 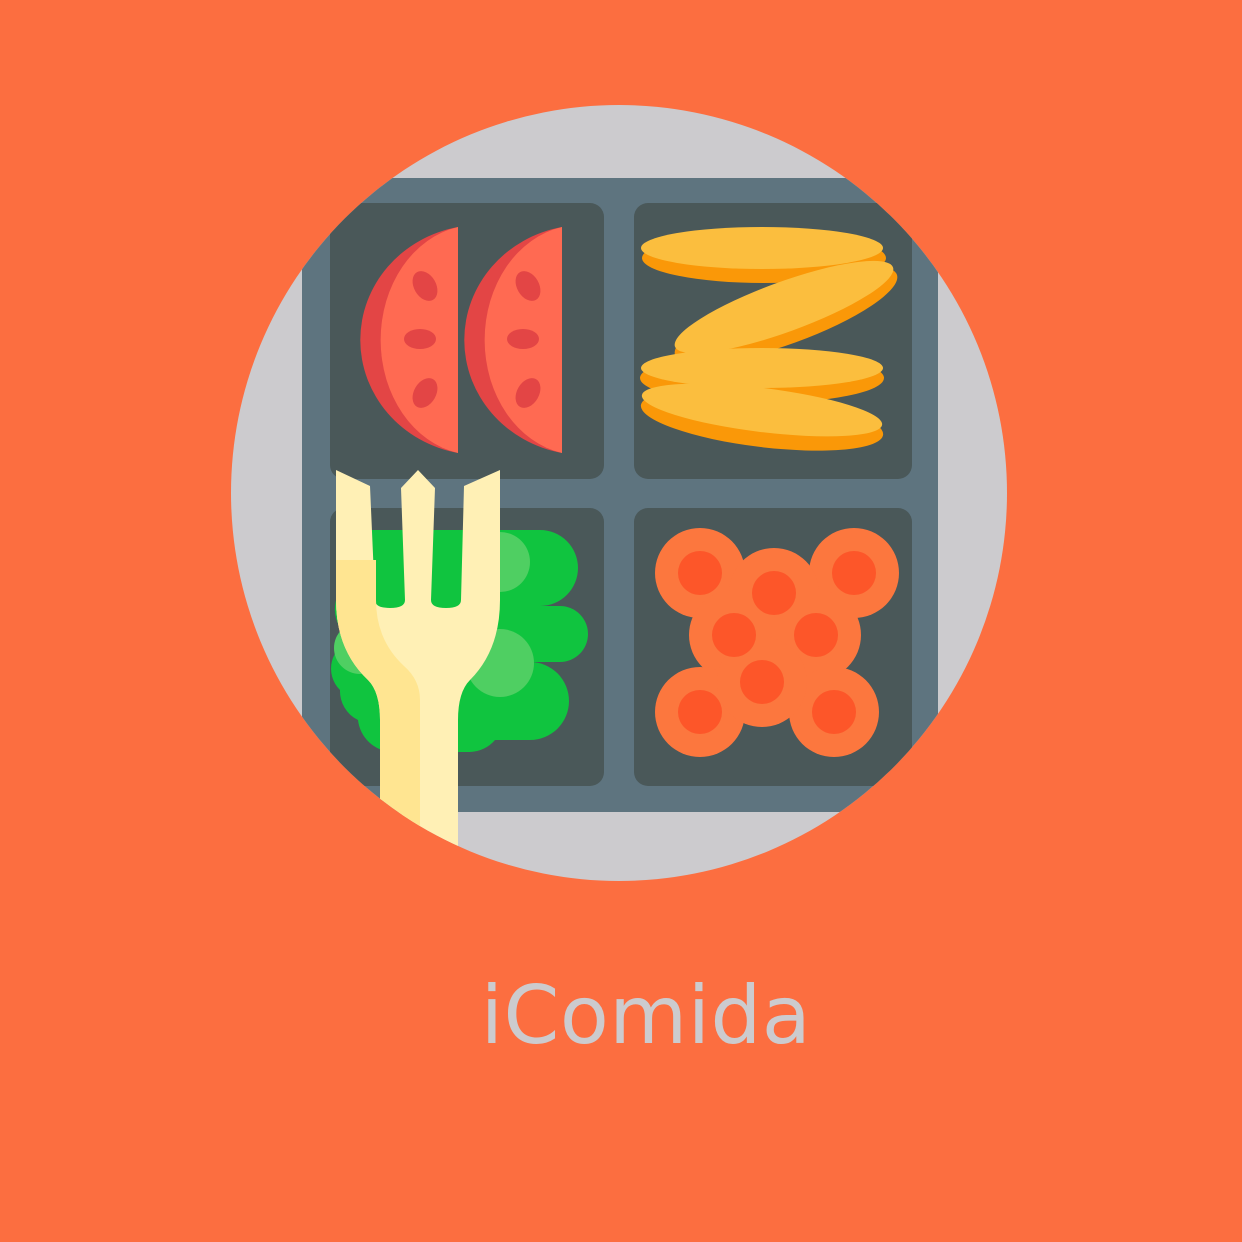 I want to click on app-title: iComida, so click(x=646, y=1015).